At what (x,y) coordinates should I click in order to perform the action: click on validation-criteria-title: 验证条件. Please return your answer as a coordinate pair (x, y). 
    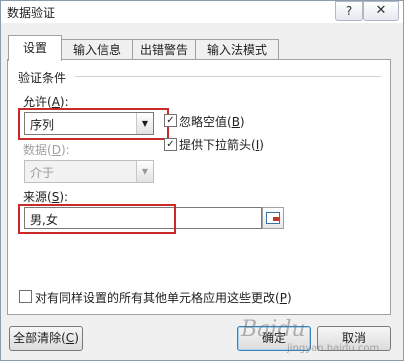
    Looking at the image, I should click on (42, 78).